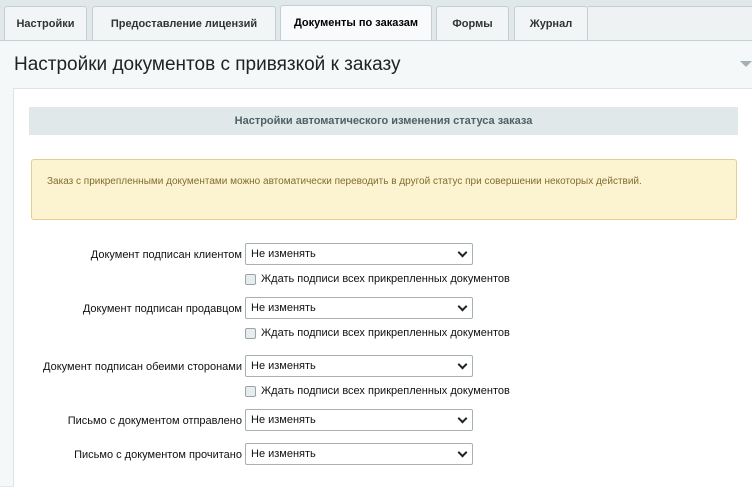  I want to click on row-label-wrap: Документ подписан продавцом, so click(128, 310).